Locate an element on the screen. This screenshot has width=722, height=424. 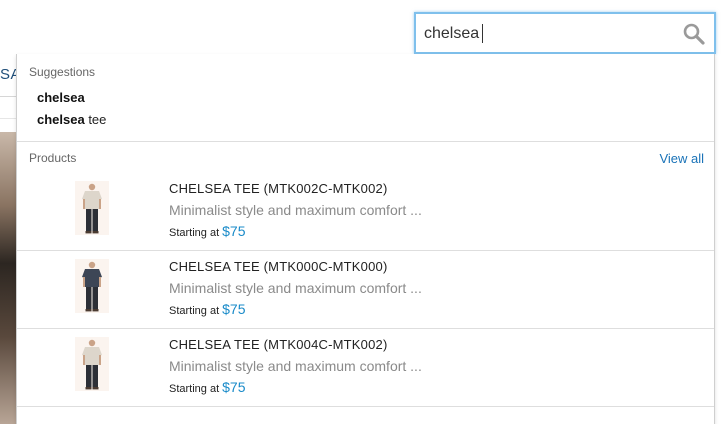
search-box is located at coordinates (565, 33).